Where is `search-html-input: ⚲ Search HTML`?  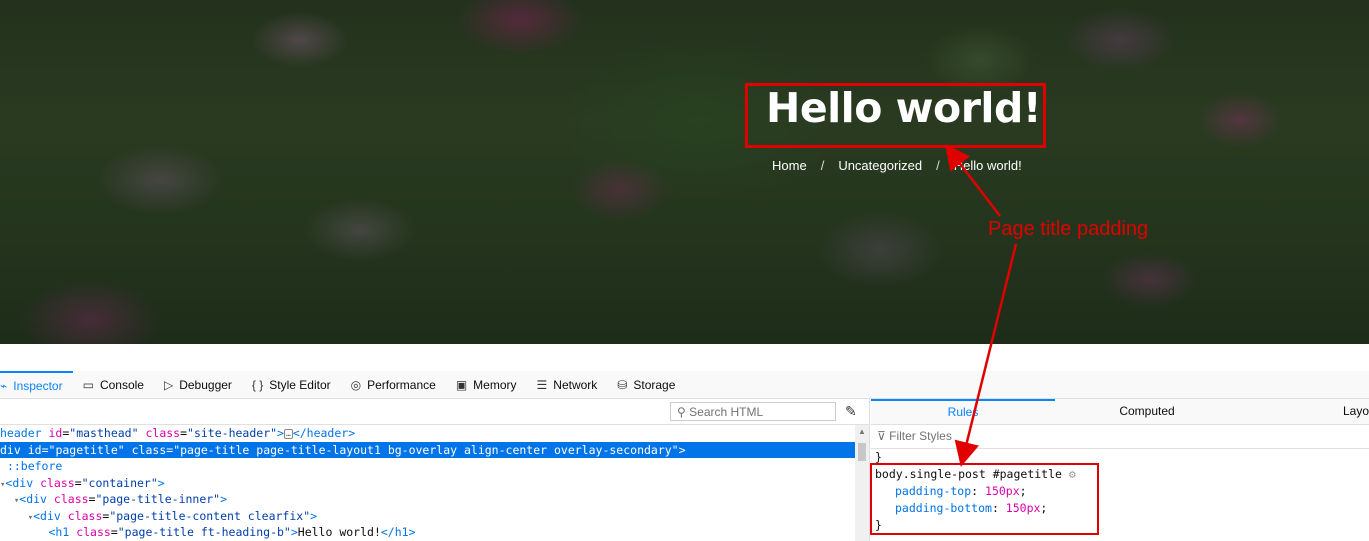 search-html-input: ⚲ Search HTML is located at coordinates (753, 411).